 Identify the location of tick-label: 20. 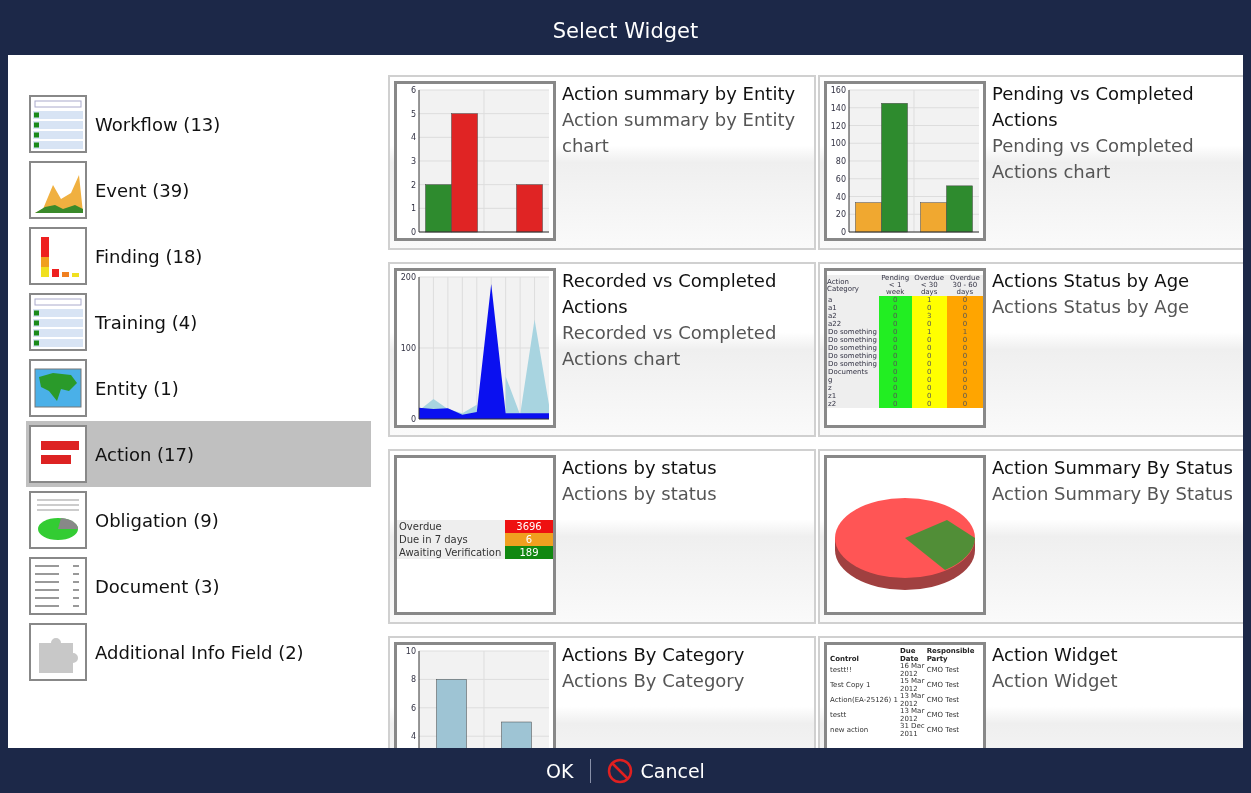
(840, 215).